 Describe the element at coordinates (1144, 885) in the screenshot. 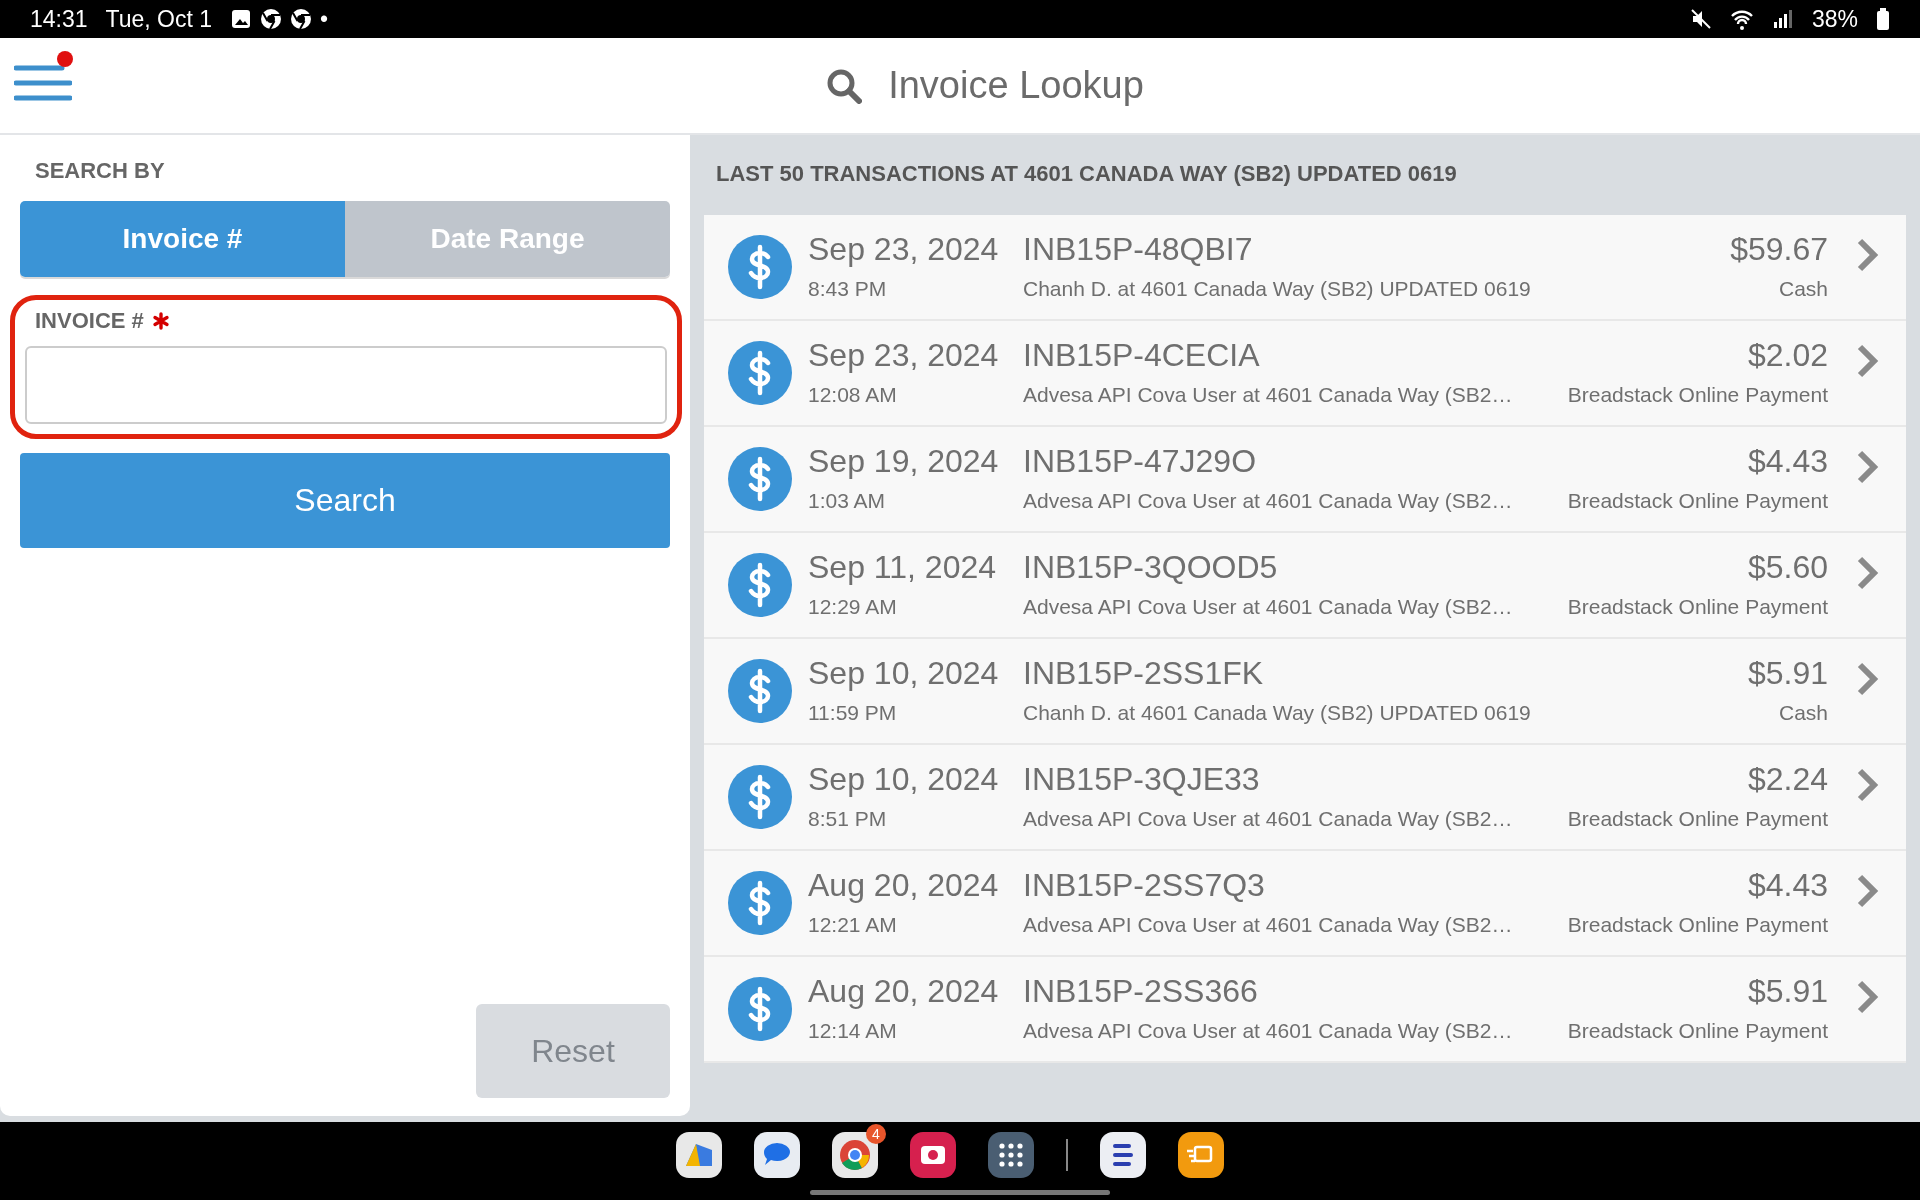

I see `invoice-number: INB15P-2SS7Q3` at that location.